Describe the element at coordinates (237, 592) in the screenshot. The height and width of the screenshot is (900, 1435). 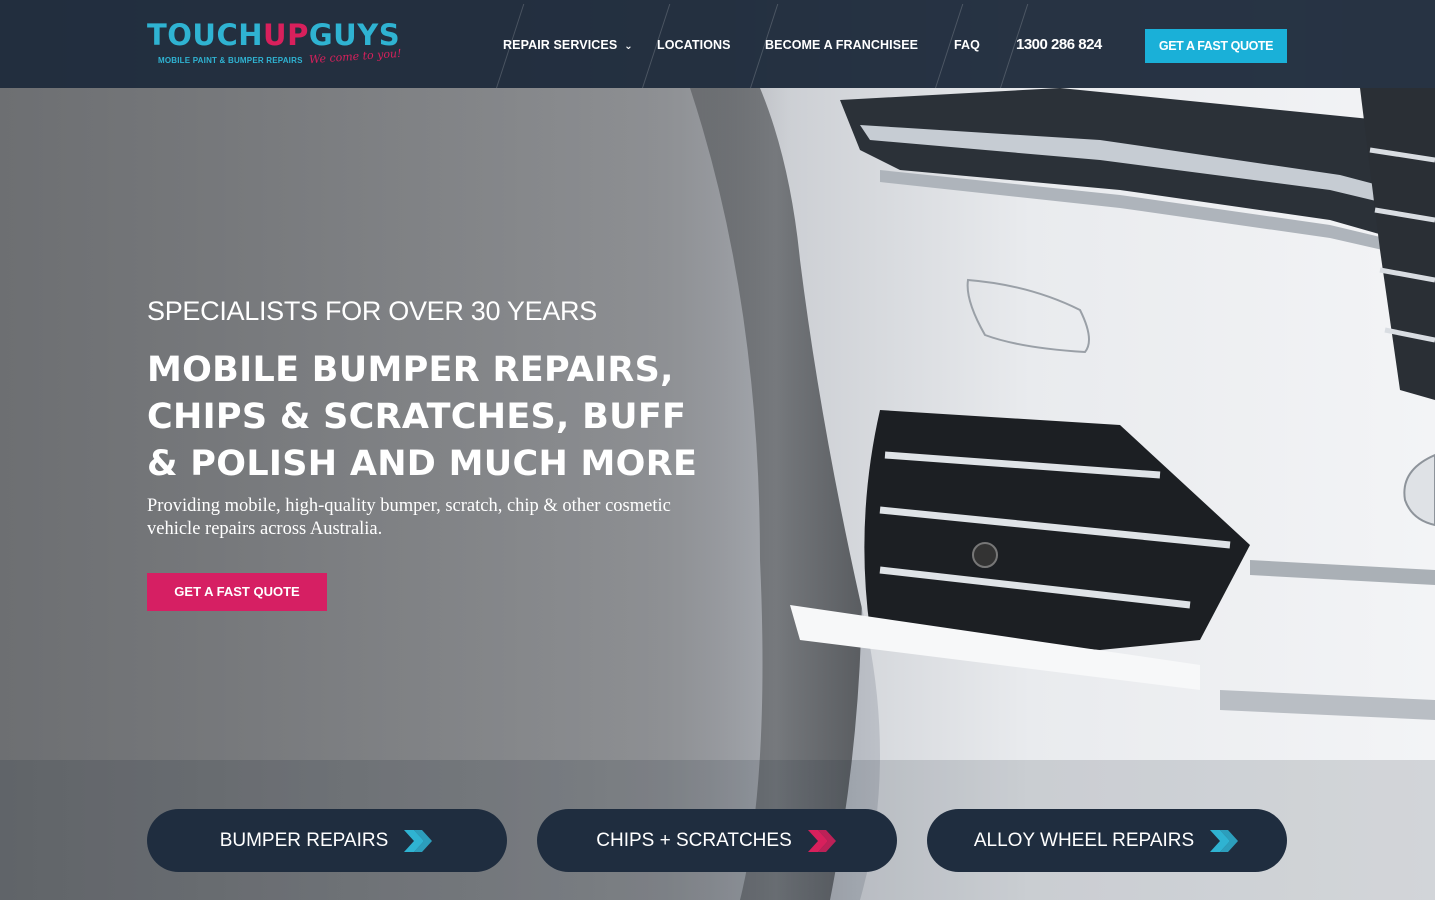
I see `hero-quote-button: GET A FAST QUOTE` at that location.